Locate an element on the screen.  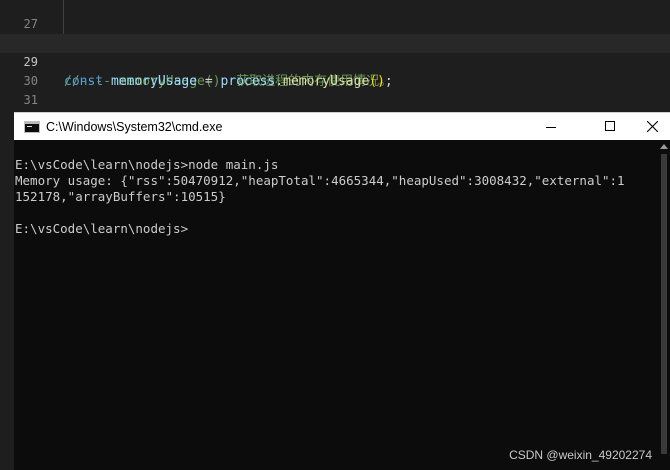
scroll-thumb is located at coordinates (664, 304).